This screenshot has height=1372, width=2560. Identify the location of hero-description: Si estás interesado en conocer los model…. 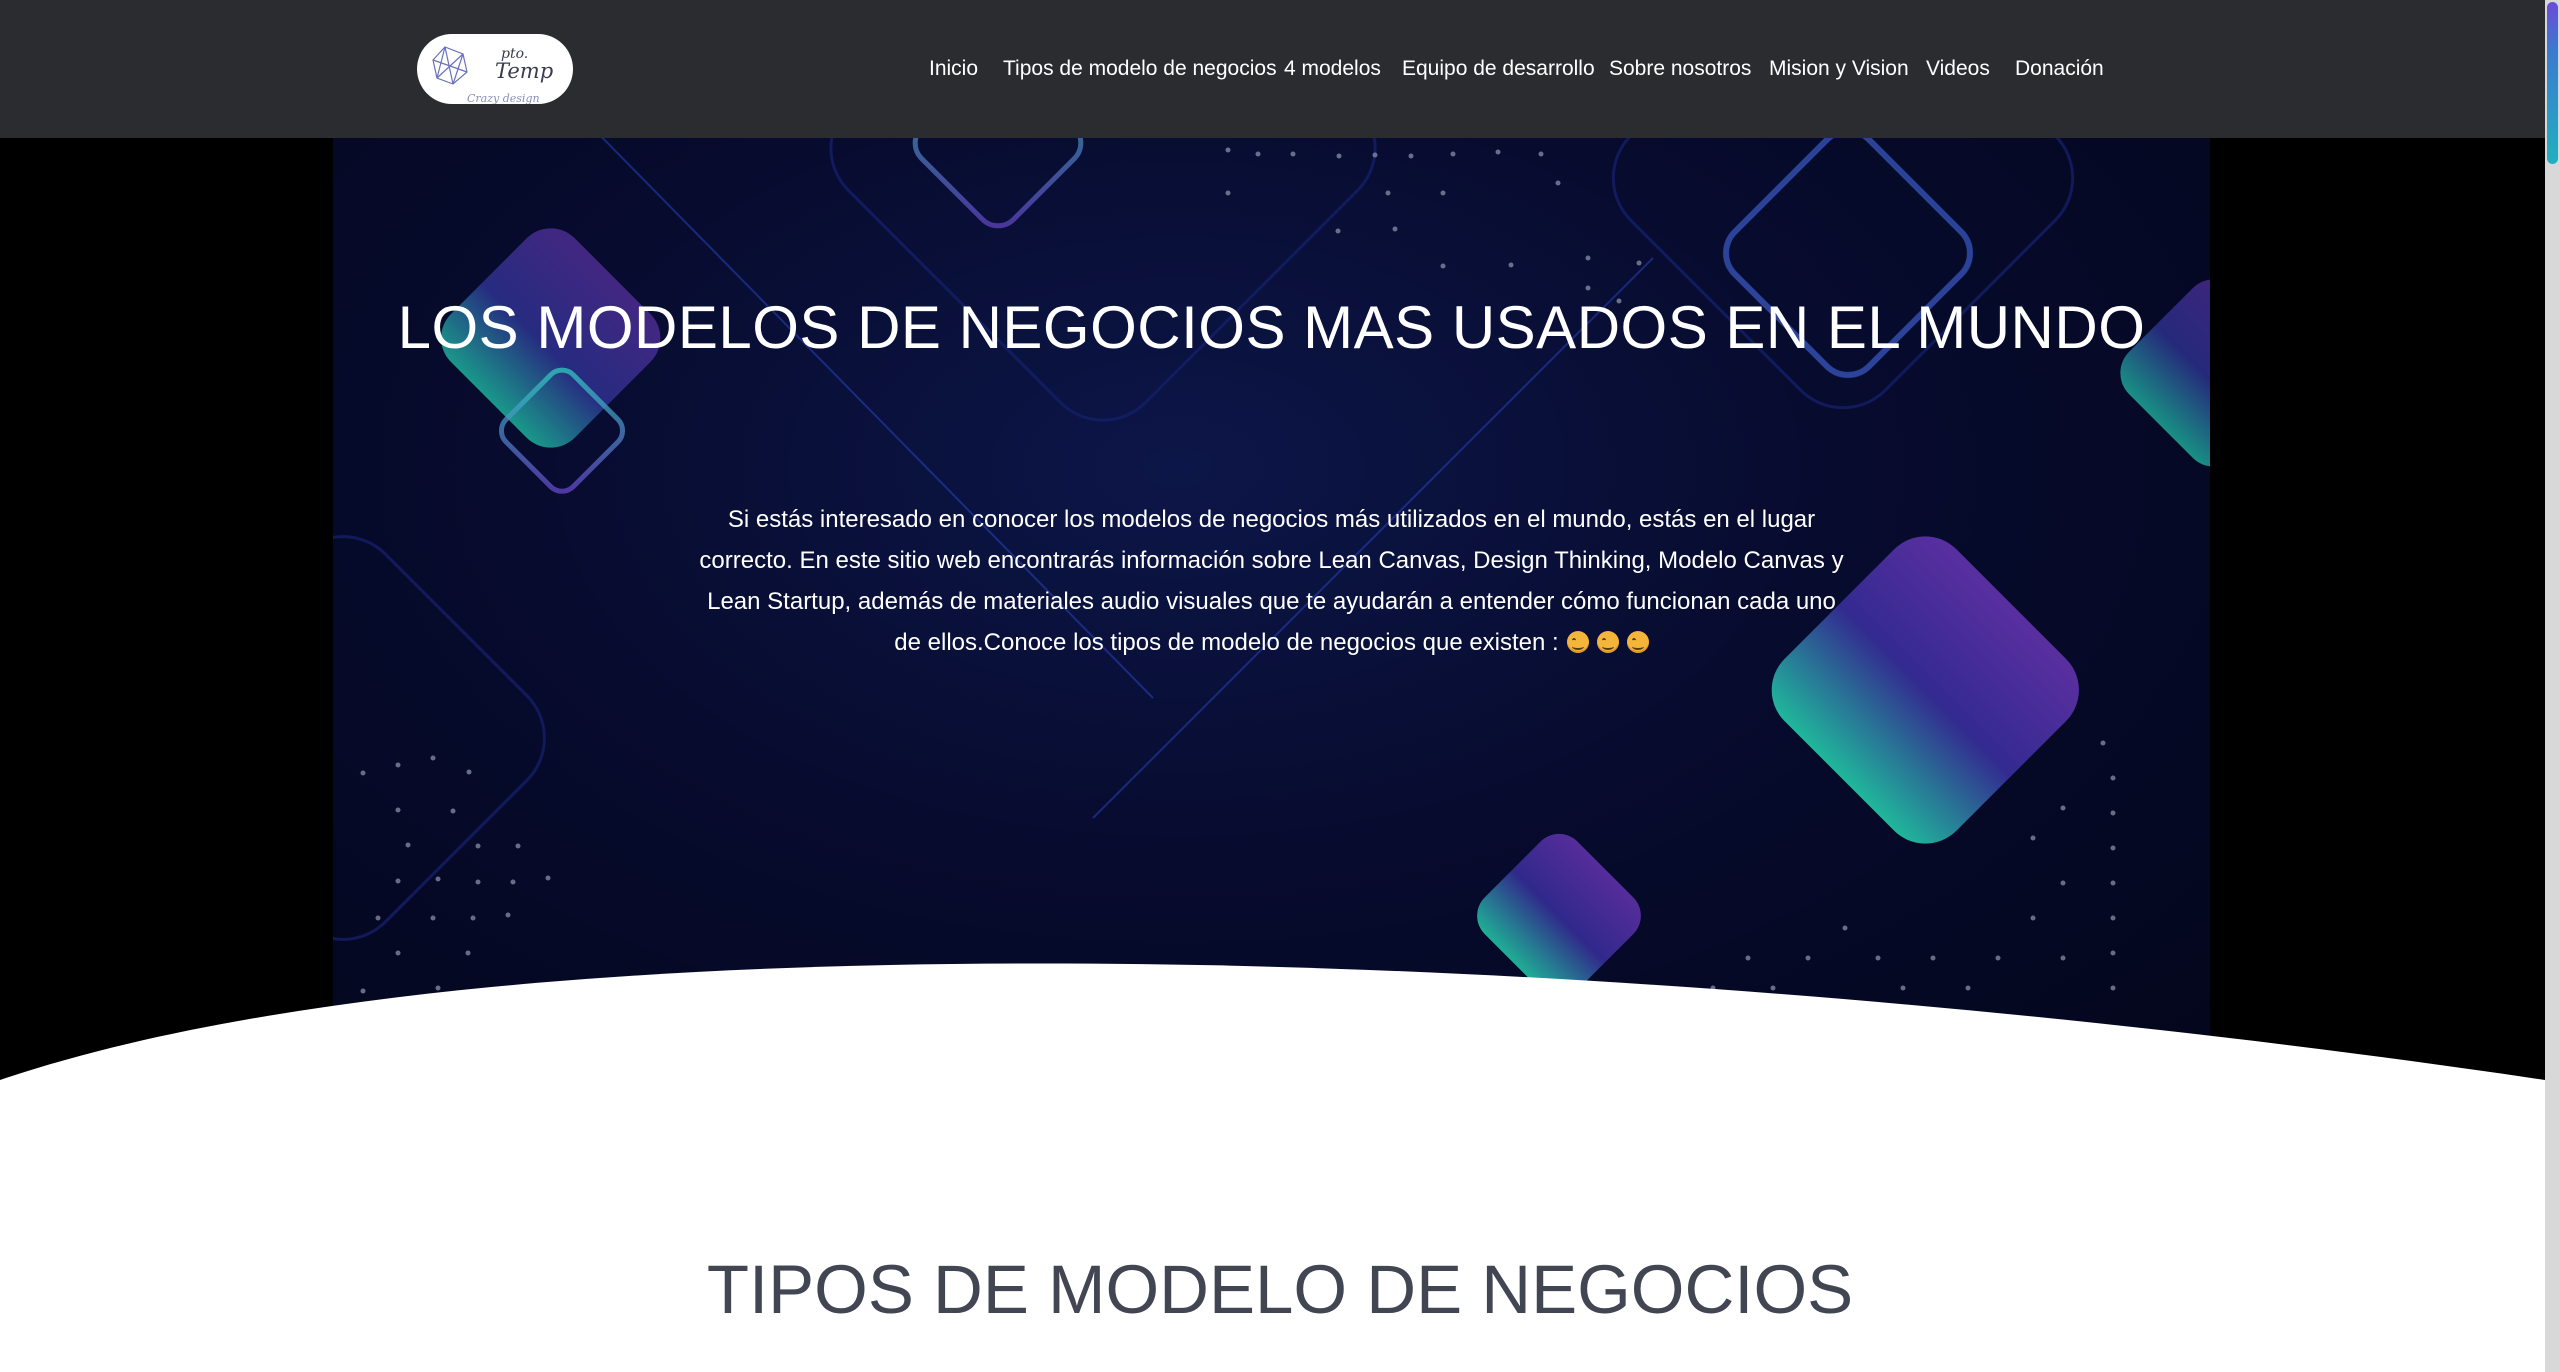
(1271, 581).